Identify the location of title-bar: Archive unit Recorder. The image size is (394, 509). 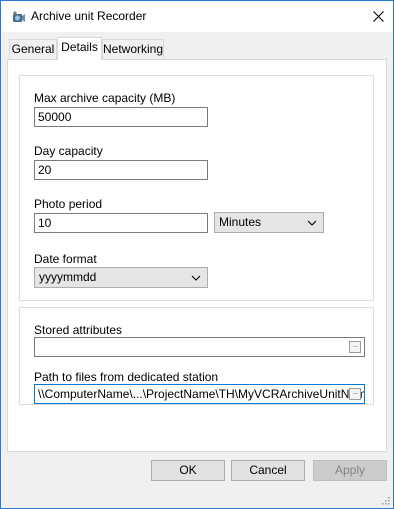
(197, 16).